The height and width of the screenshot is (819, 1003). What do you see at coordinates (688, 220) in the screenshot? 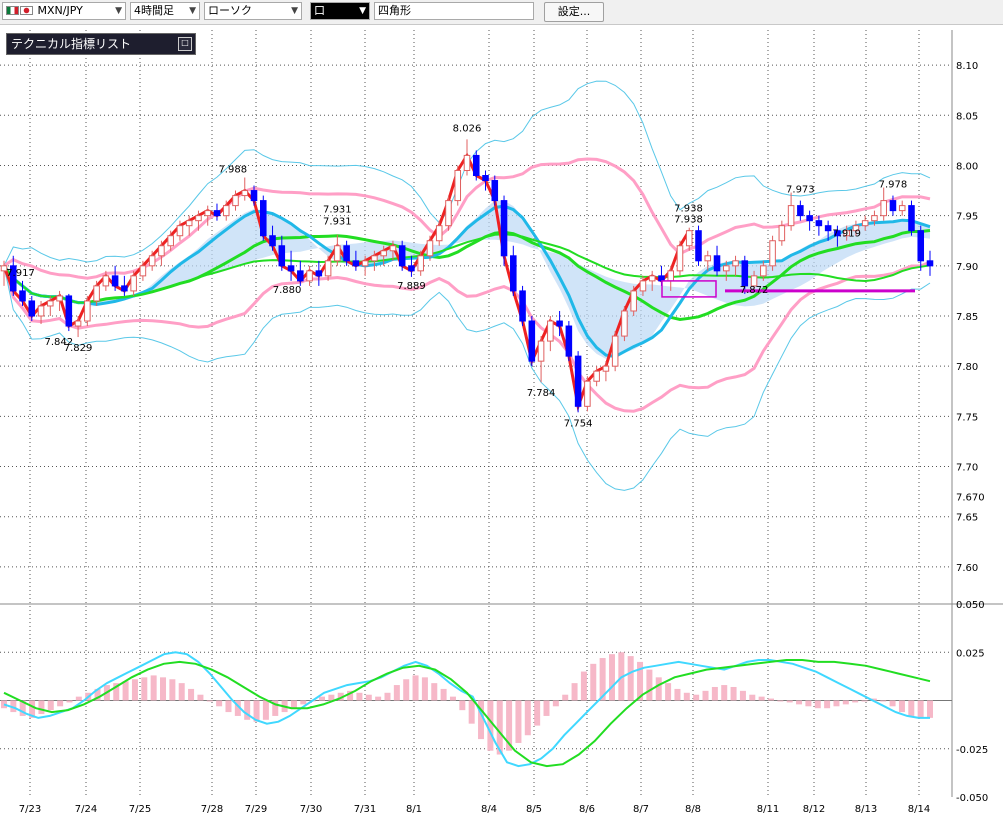
I see `price-annotation: 7.938` at bounding box center [688, 220].